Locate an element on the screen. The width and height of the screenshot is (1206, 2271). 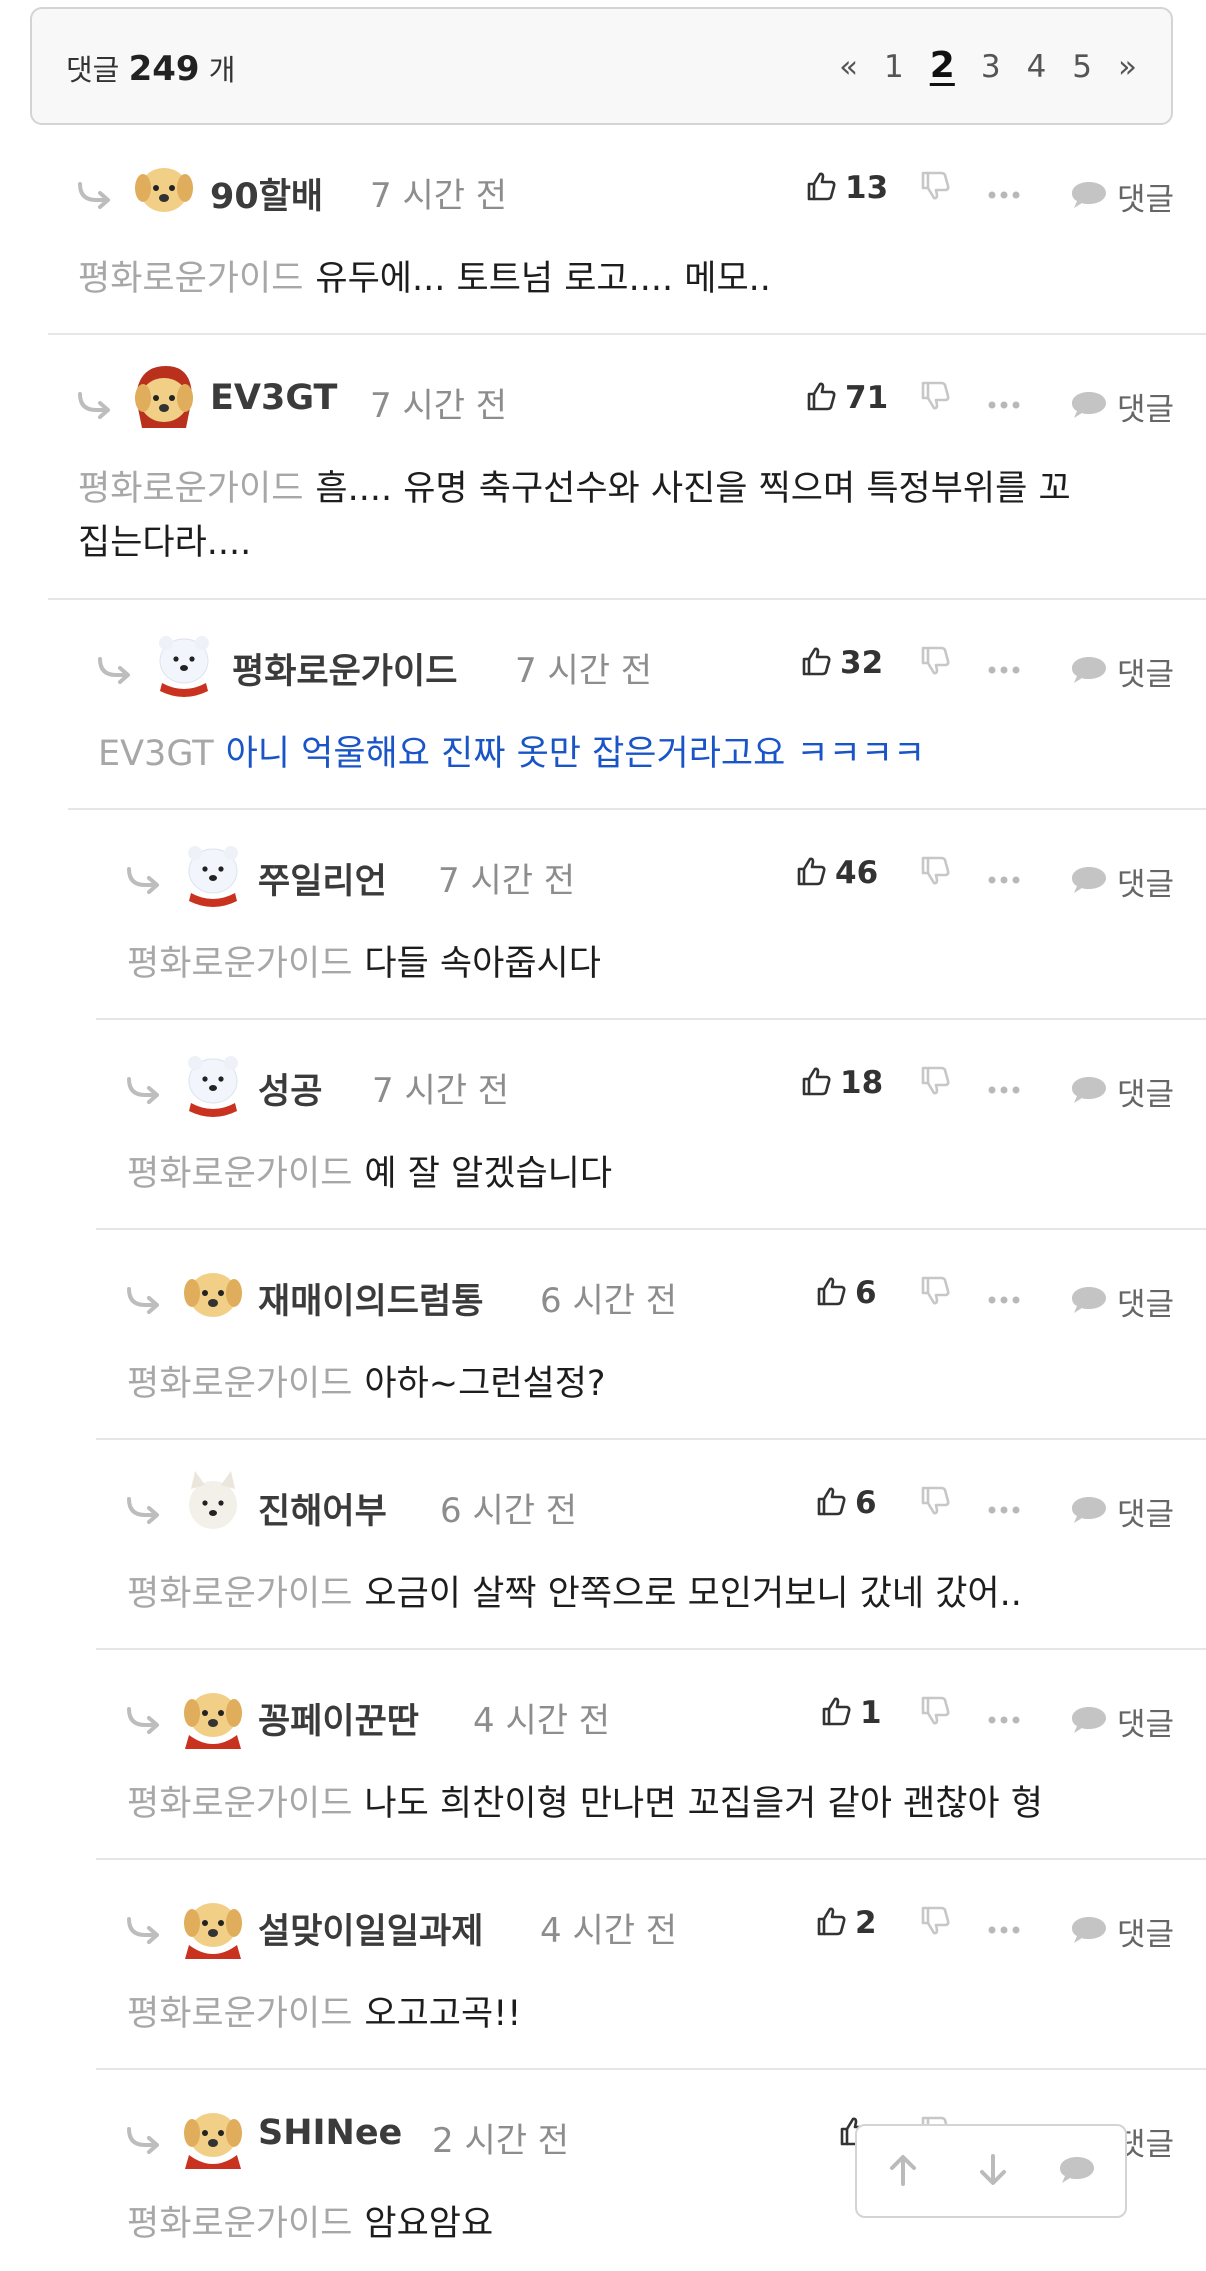
comment-meta: 재매이의드럼통 6 시간 전 6 댓글 is located at coordinates (651, 1295).